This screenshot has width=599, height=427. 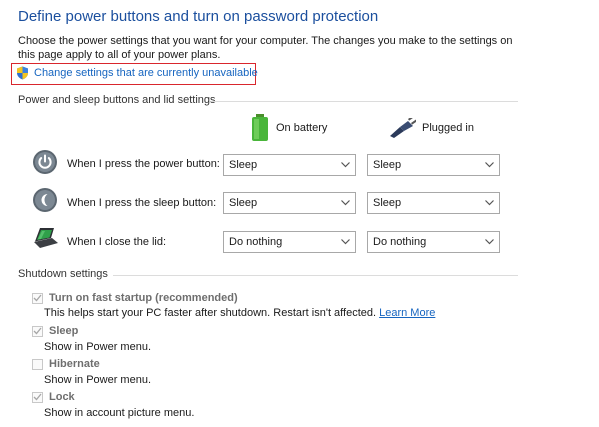 What do you see at coordinates (97, 380) in the screenshot?
I see `hibernate-description: Show in Power menu.` at bounding box center [97, 380].